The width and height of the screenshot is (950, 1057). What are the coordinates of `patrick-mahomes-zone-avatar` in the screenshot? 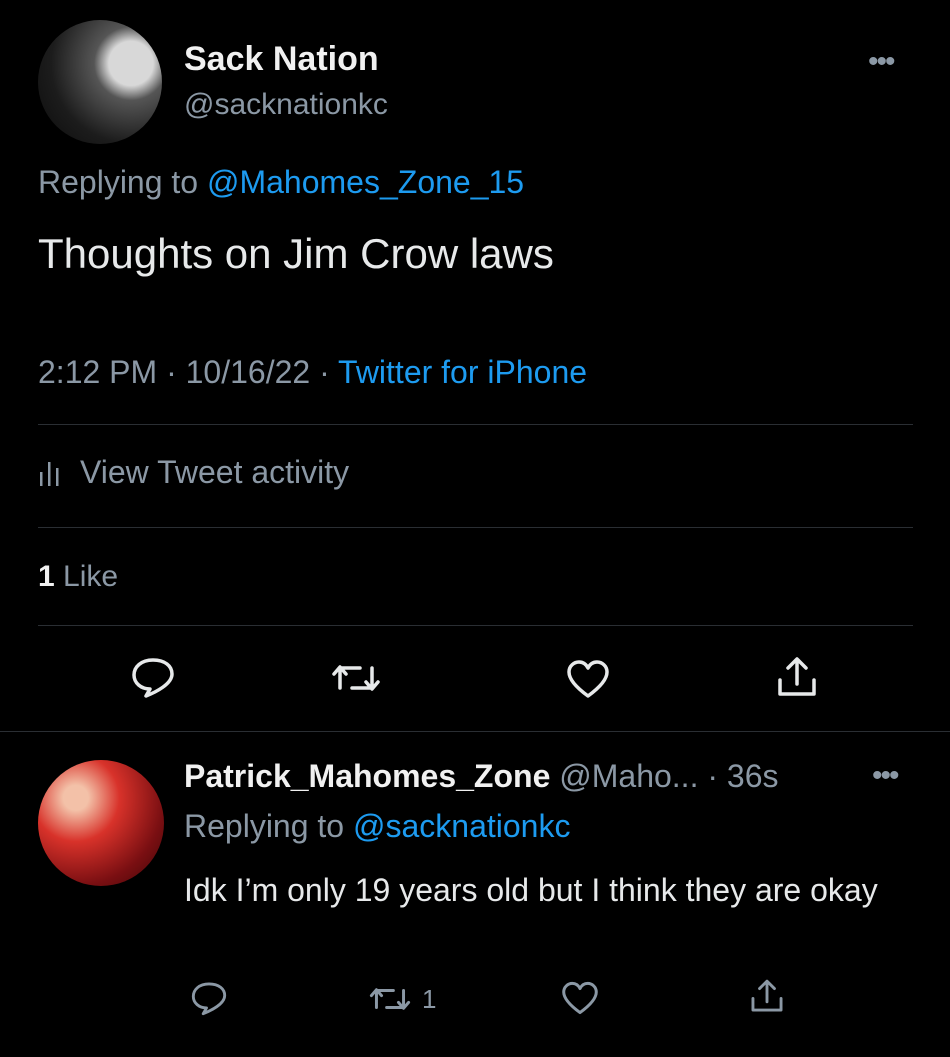 It's located at (101, 823).